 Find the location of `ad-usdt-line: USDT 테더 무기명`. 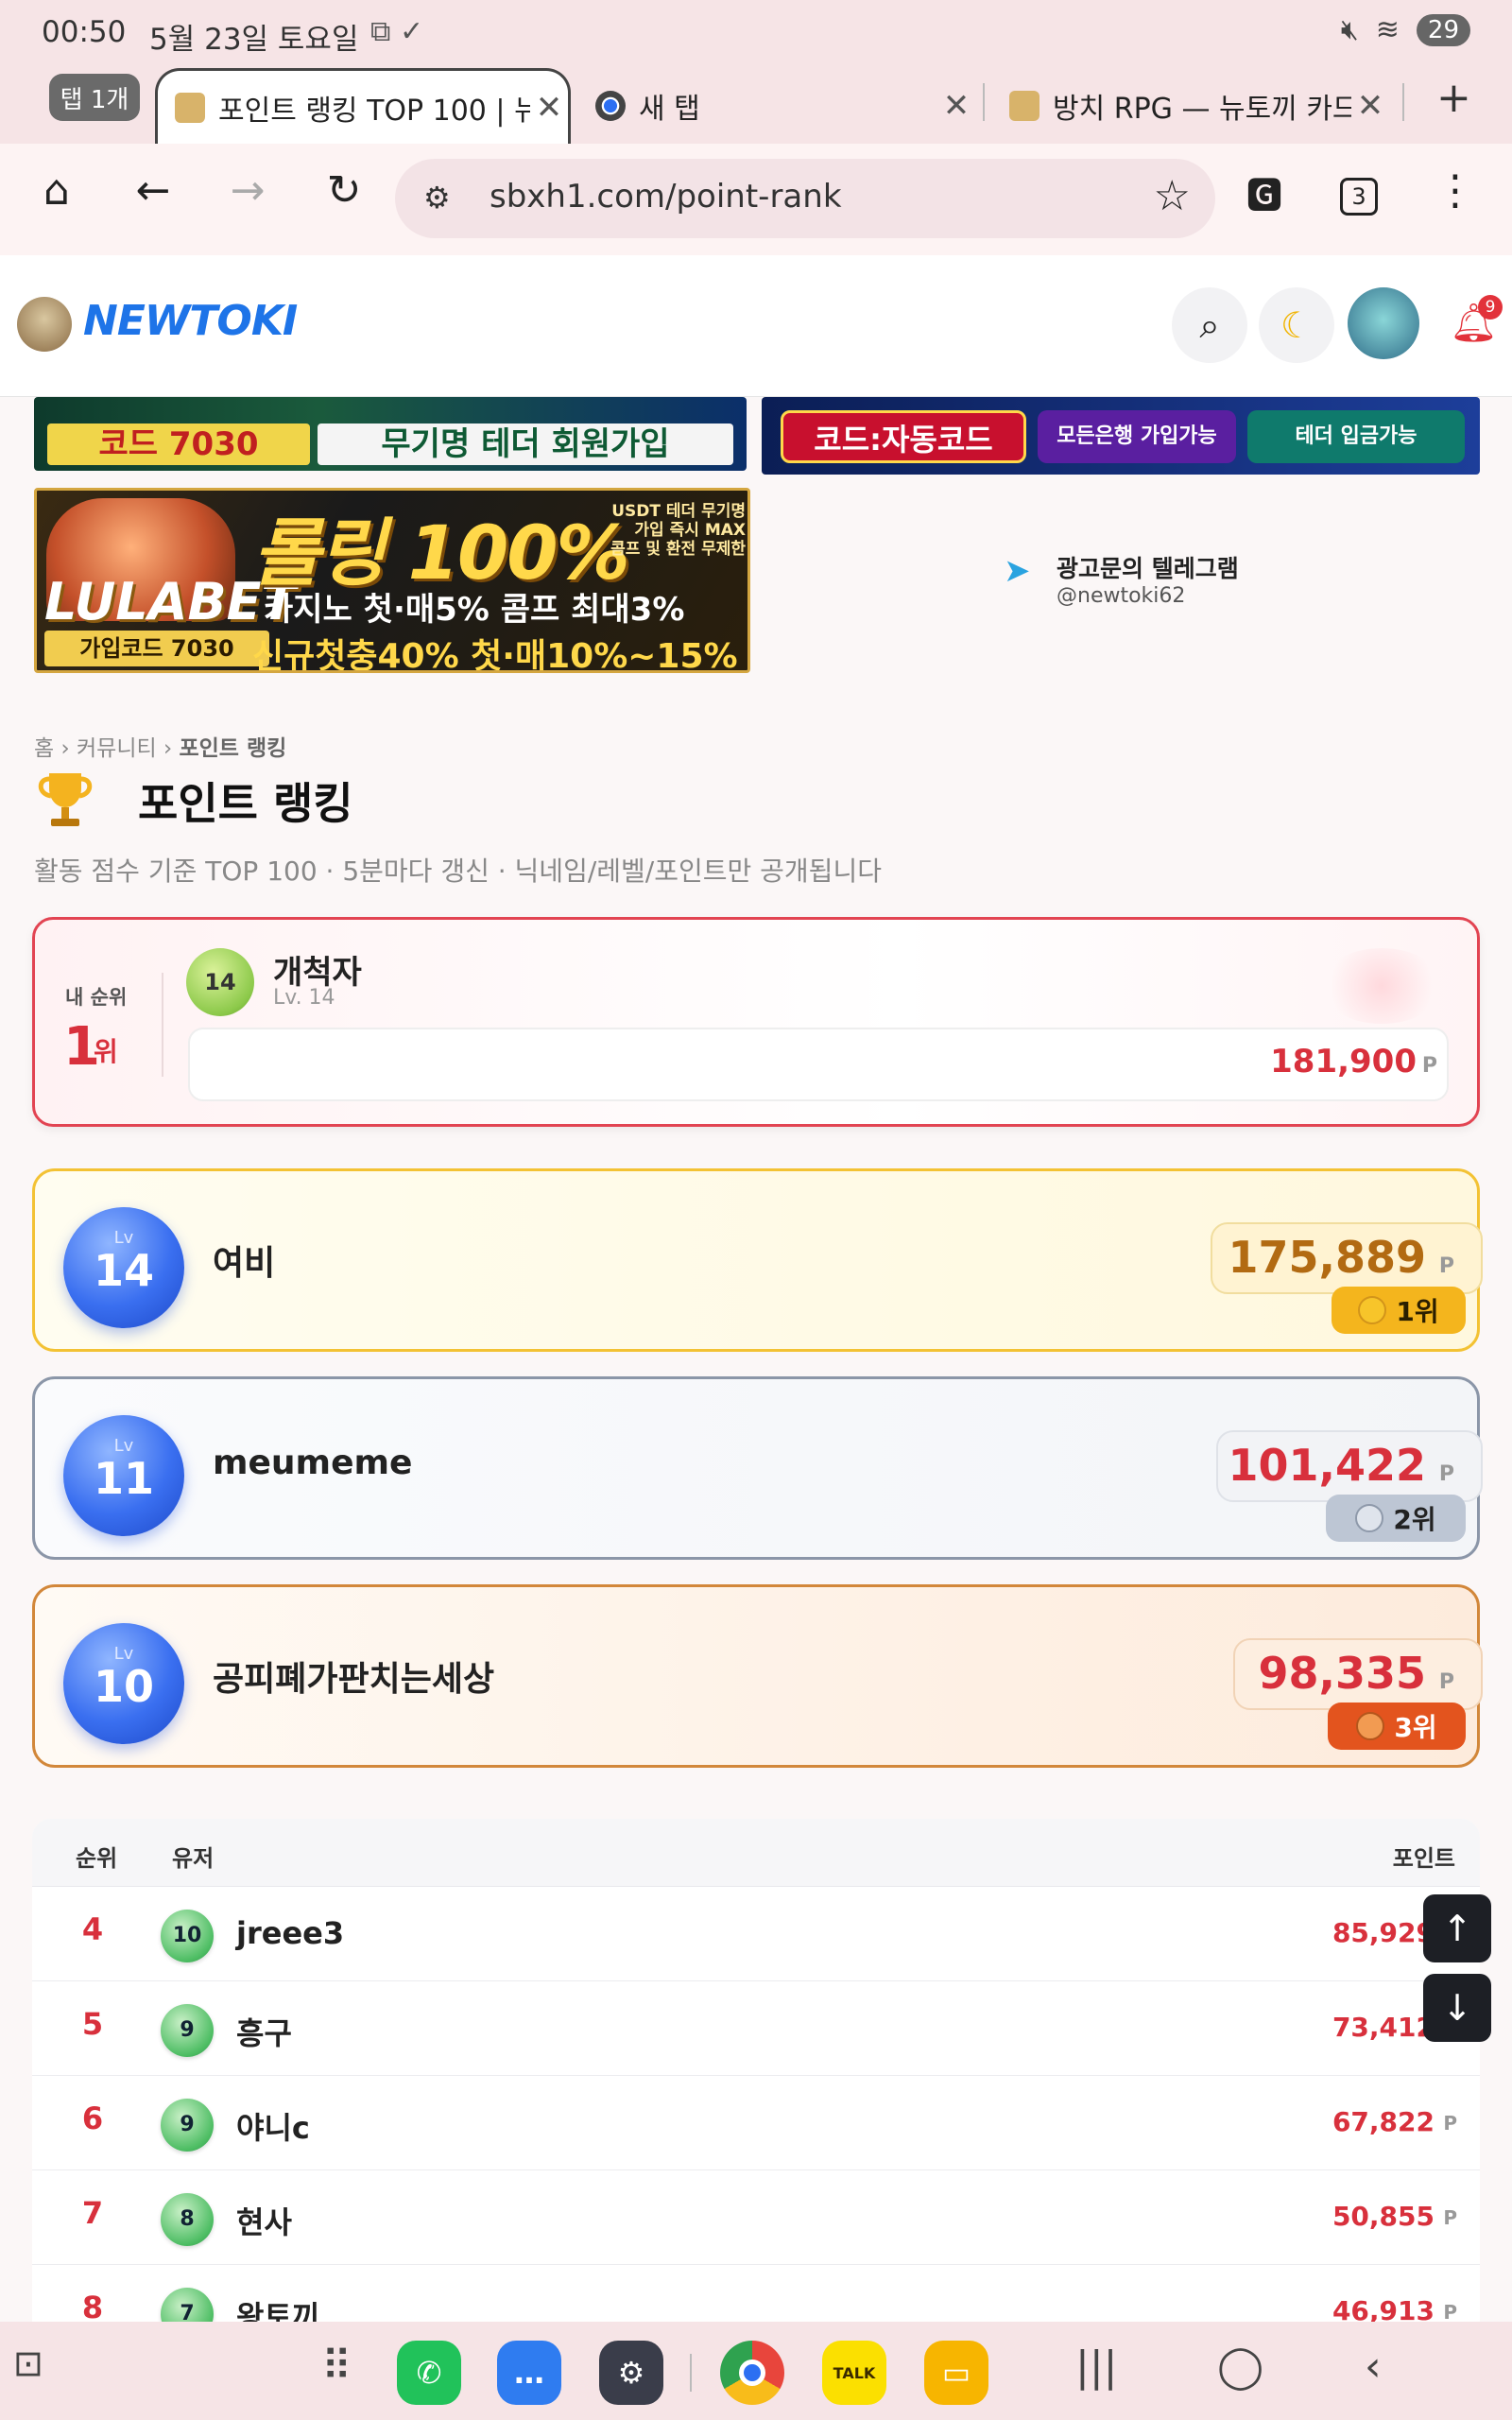

ad-usdt-line: USDT 테더 무기명 is located at coordinates (678, 512).